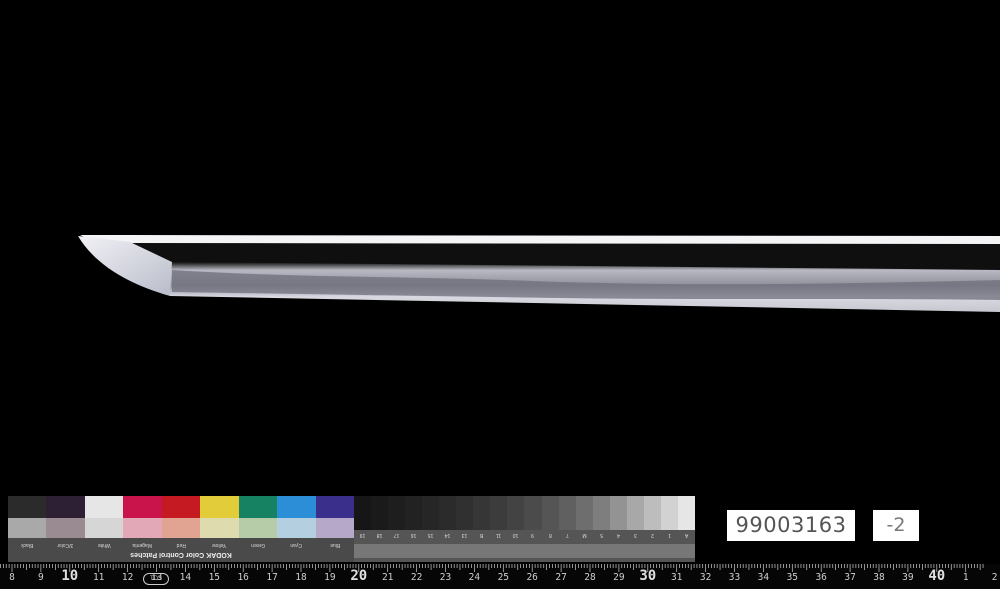  Describe the element at coordinates (142, 545) in the screenshot. I see `patch-name: Magenta` at that location.